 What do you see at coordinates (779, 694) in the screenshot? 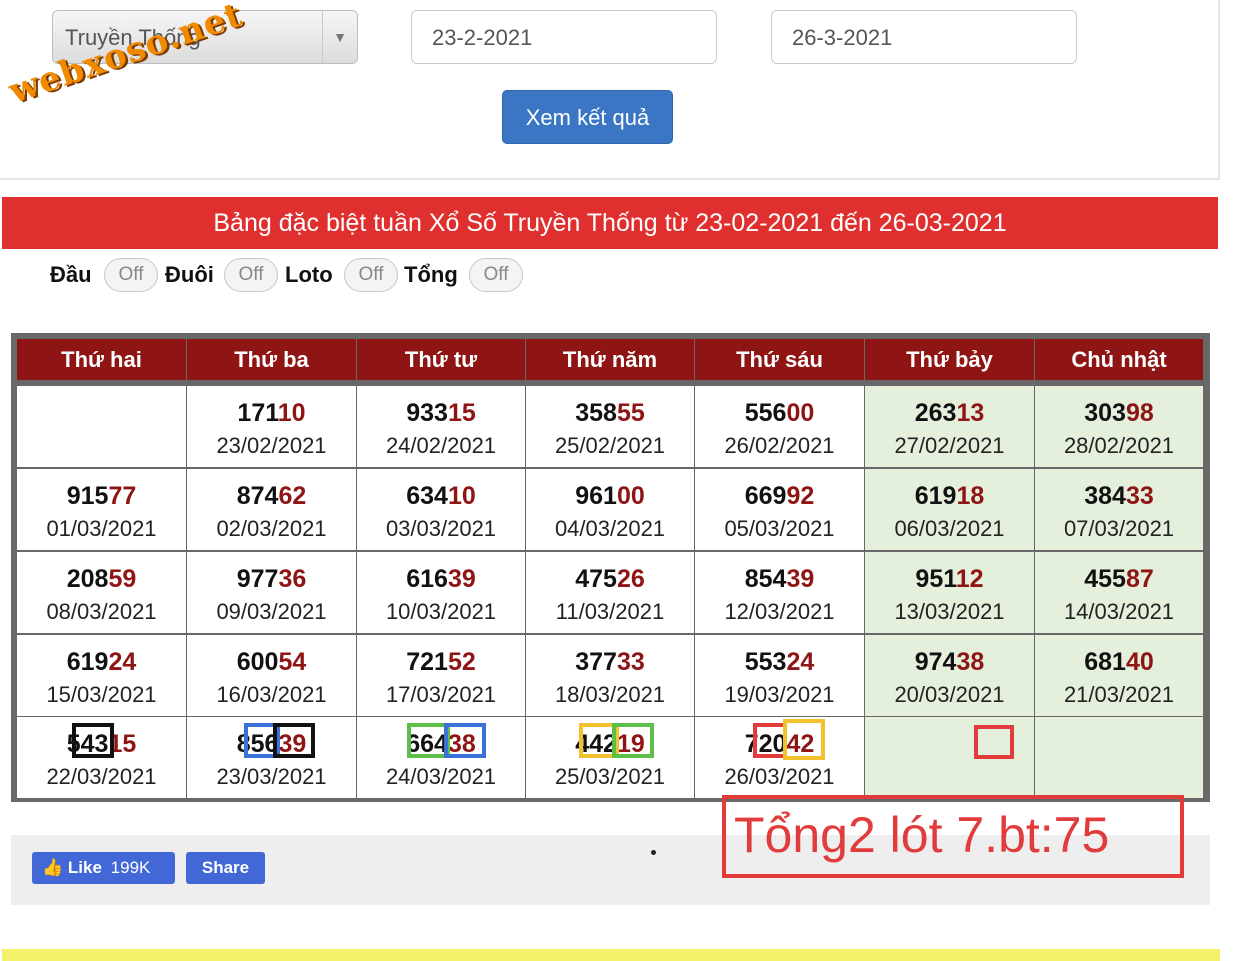
I see `result-date: 19/03/2021` at bounding box center [779, 694].